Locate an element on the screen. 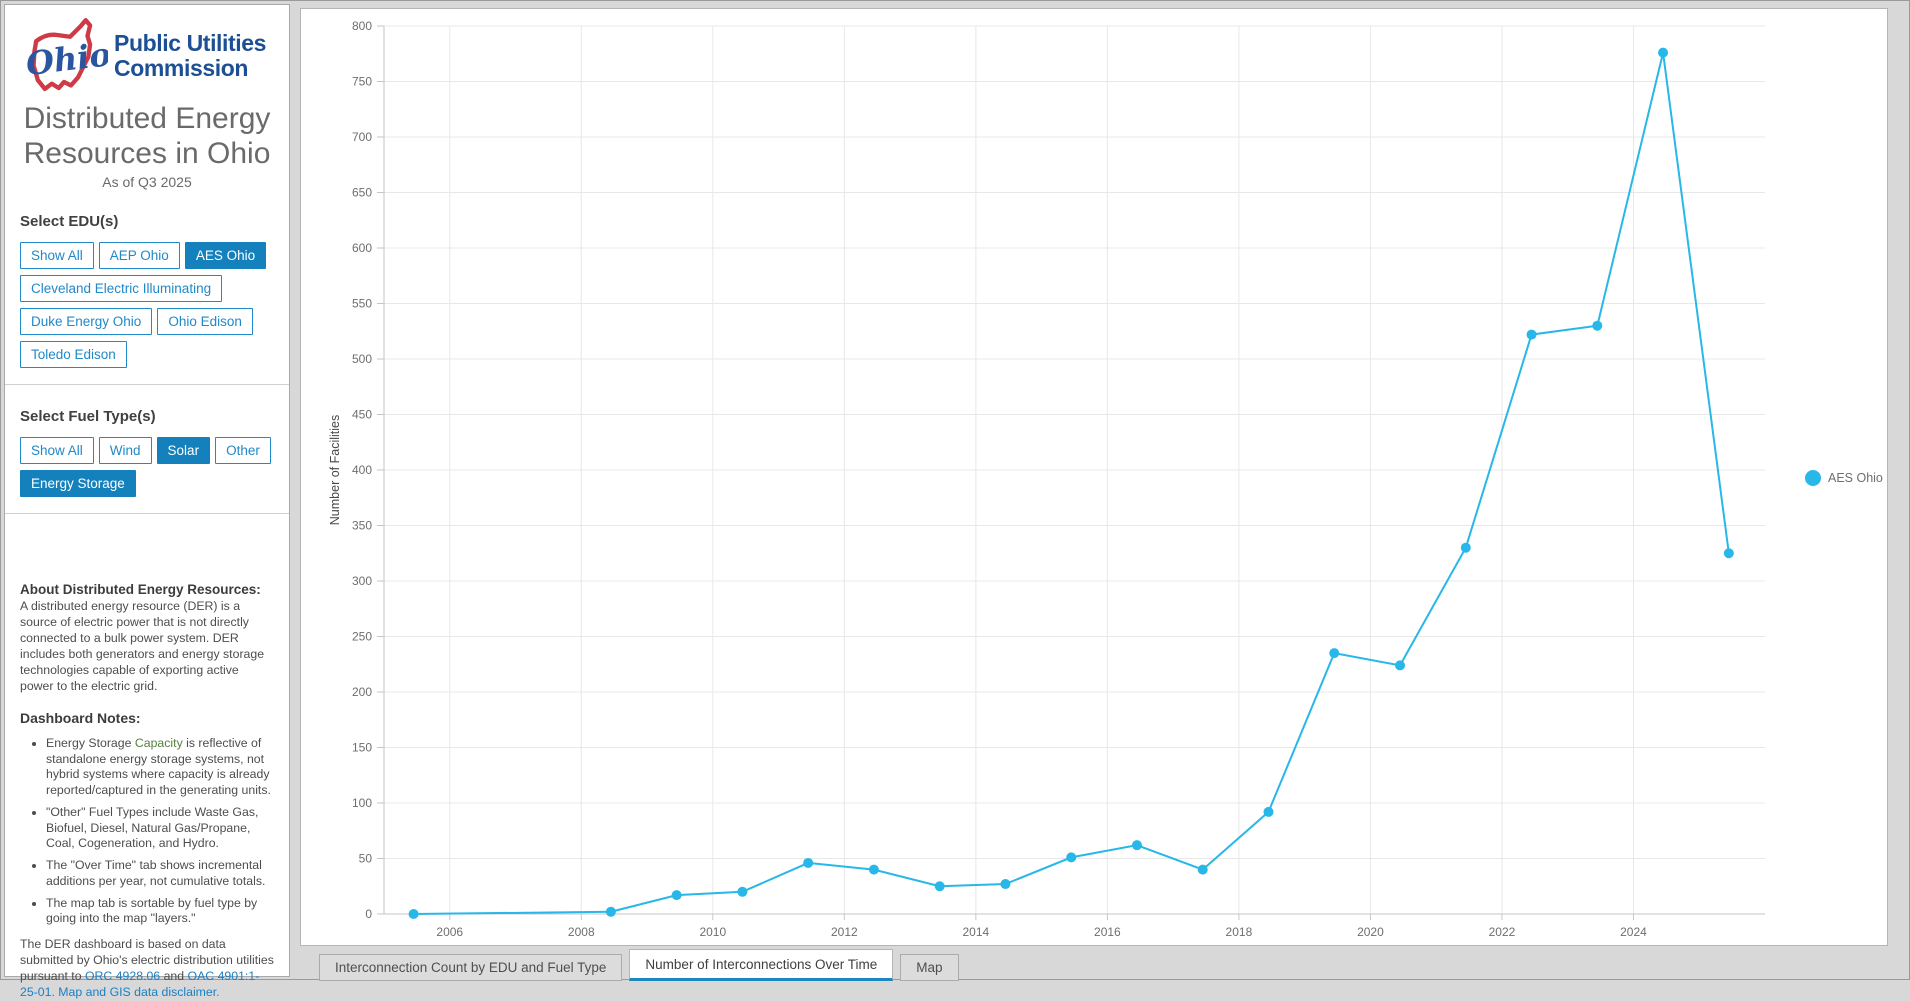 Image resolution: width=1910 pixels, height=1001 pixels. fuel-button-other: Other is located at coordinates (243, 450).